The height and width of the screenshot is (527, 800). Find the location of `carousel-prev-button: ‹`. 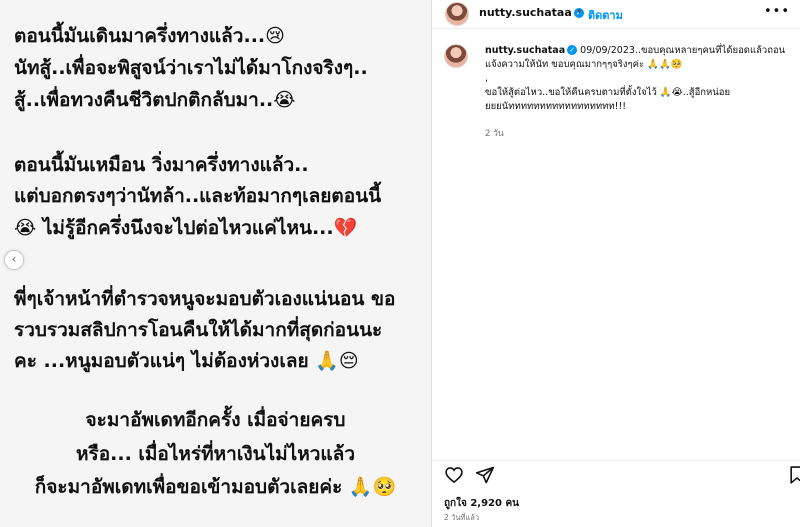

carousel-prev-button: ‹ is located at coordinates (14, 260).